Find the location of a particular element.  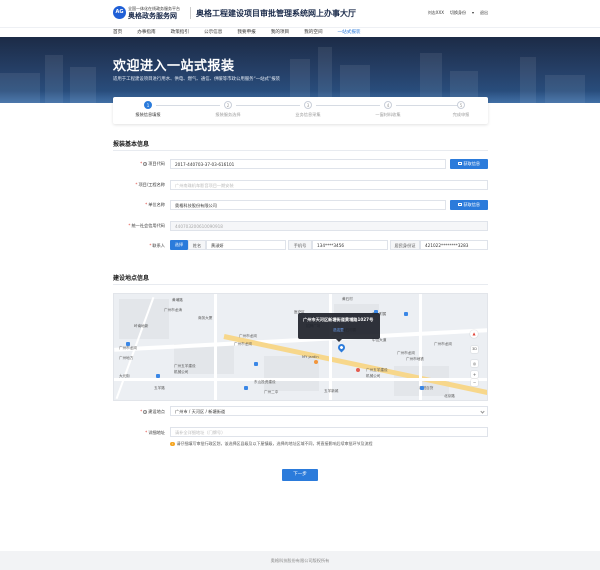

fetch-icon is located at coordinates (459, 164).